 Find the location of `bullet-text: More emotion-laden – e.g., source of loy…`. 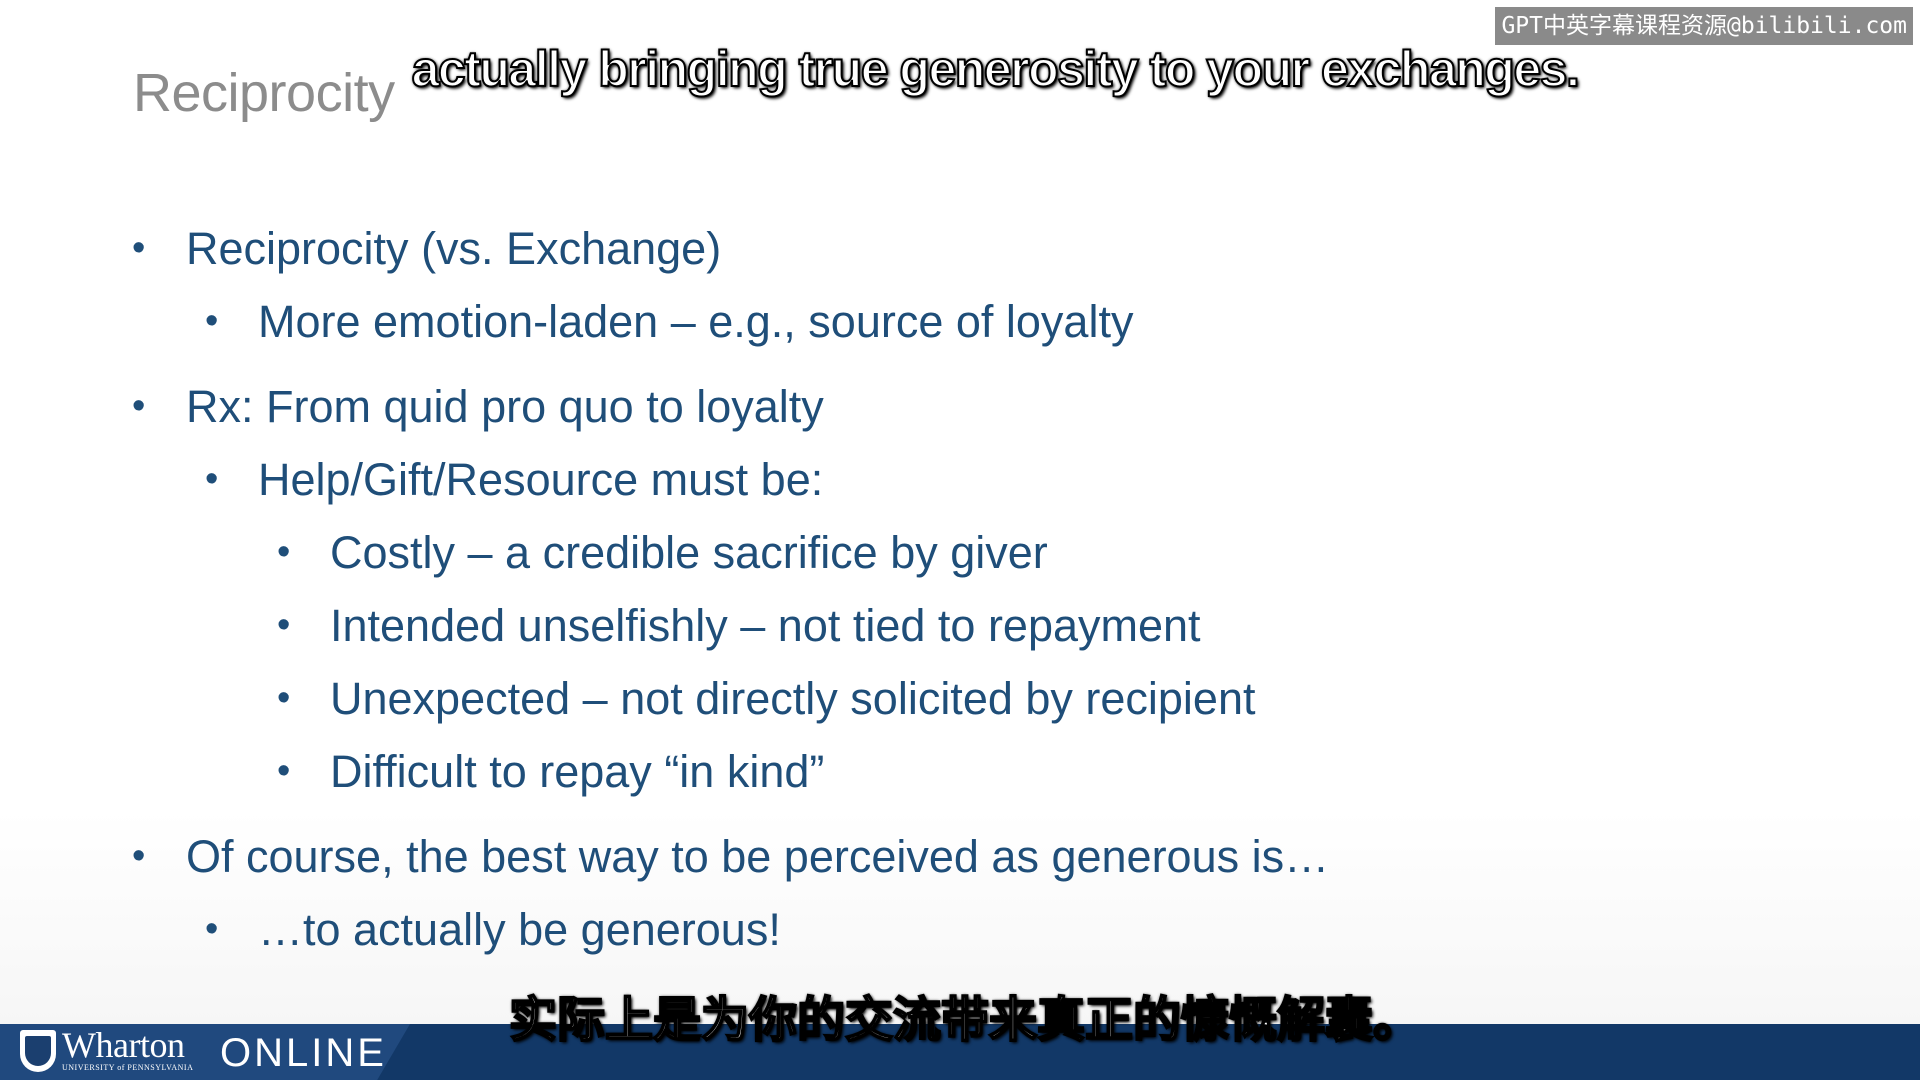

bullet-text: More emotion-laden – e.g., source of loy… is located at coordinates (696, 321).